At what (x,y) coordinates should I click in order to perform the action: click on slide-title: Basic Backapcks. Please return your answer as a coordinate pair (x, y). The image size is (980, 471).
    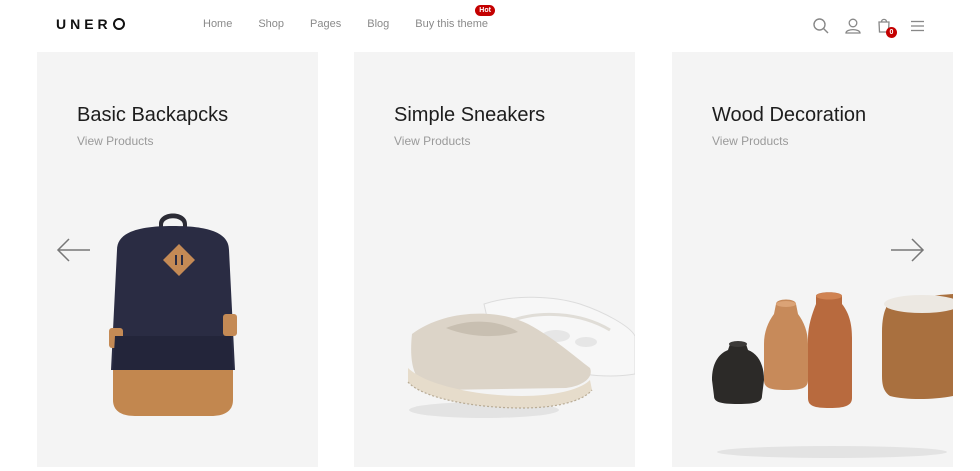
    Looking at the image, I should click on (153, 115).